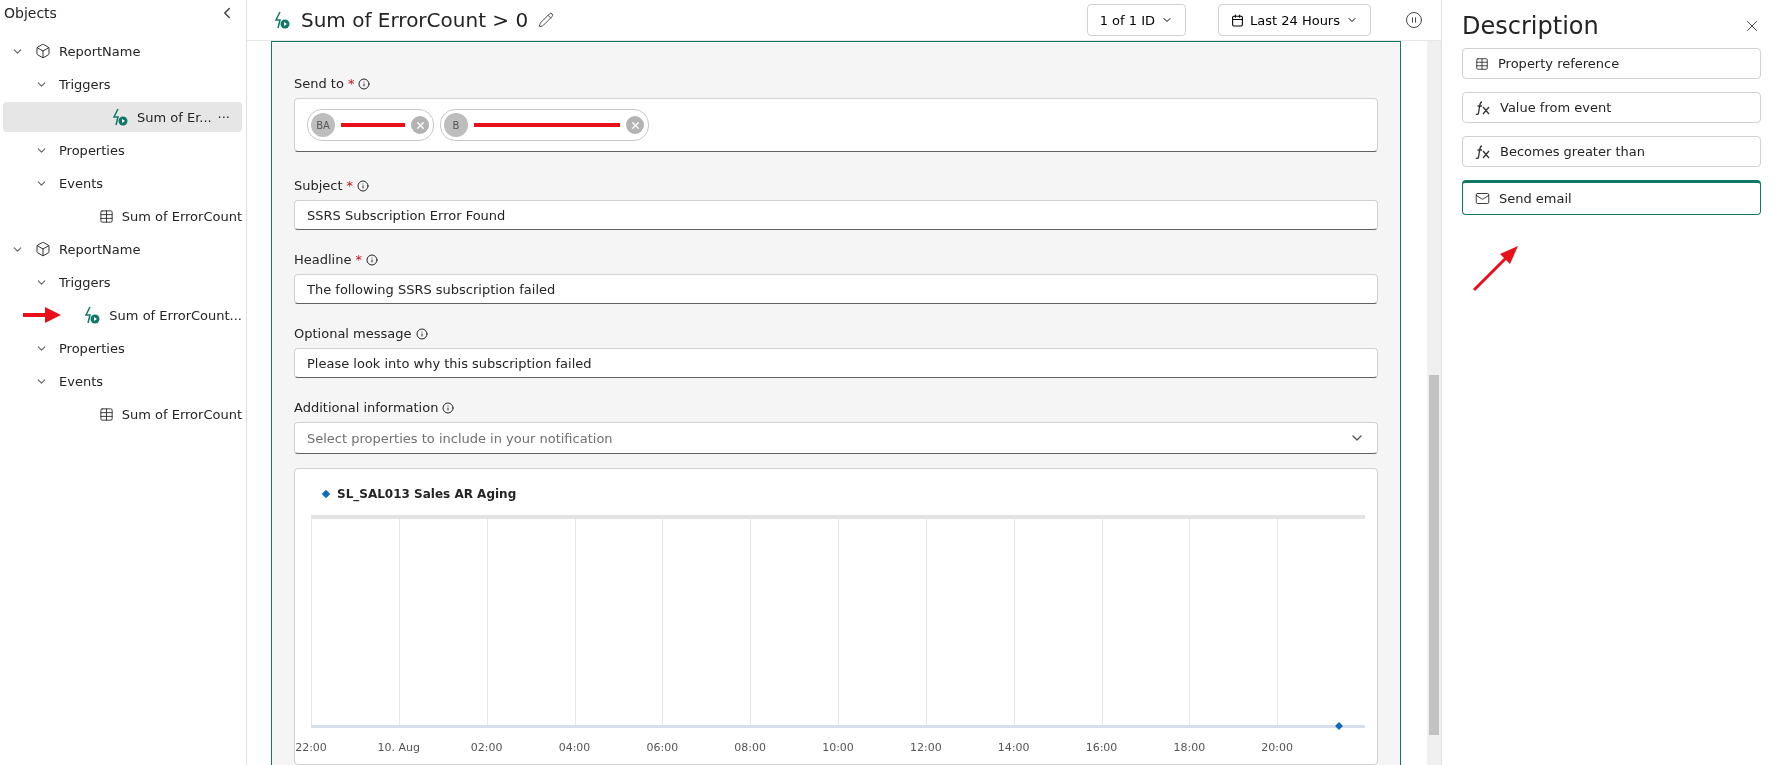 This screenshot has width=1789, height=765. I want to click on sidebar-title: Objects, so click(30, 13).